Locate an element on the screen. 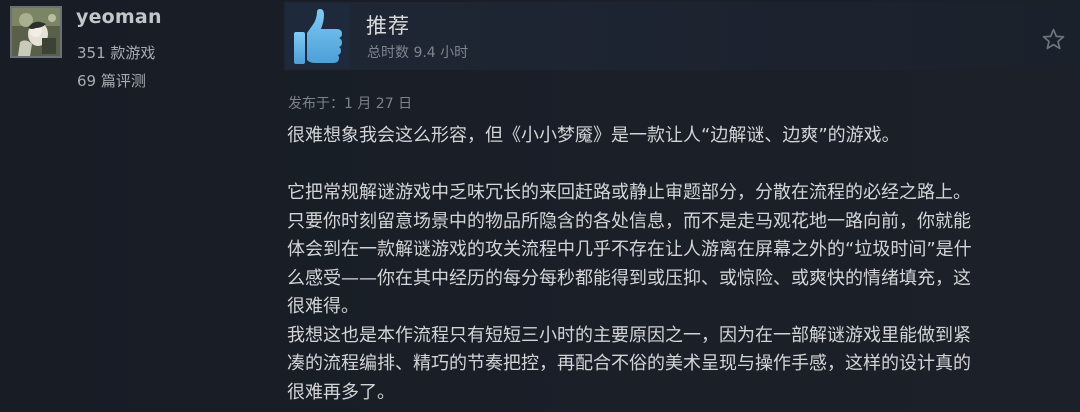  playtime-hours: 总时数 9.4 小时 is located at coordinates (418, 53).